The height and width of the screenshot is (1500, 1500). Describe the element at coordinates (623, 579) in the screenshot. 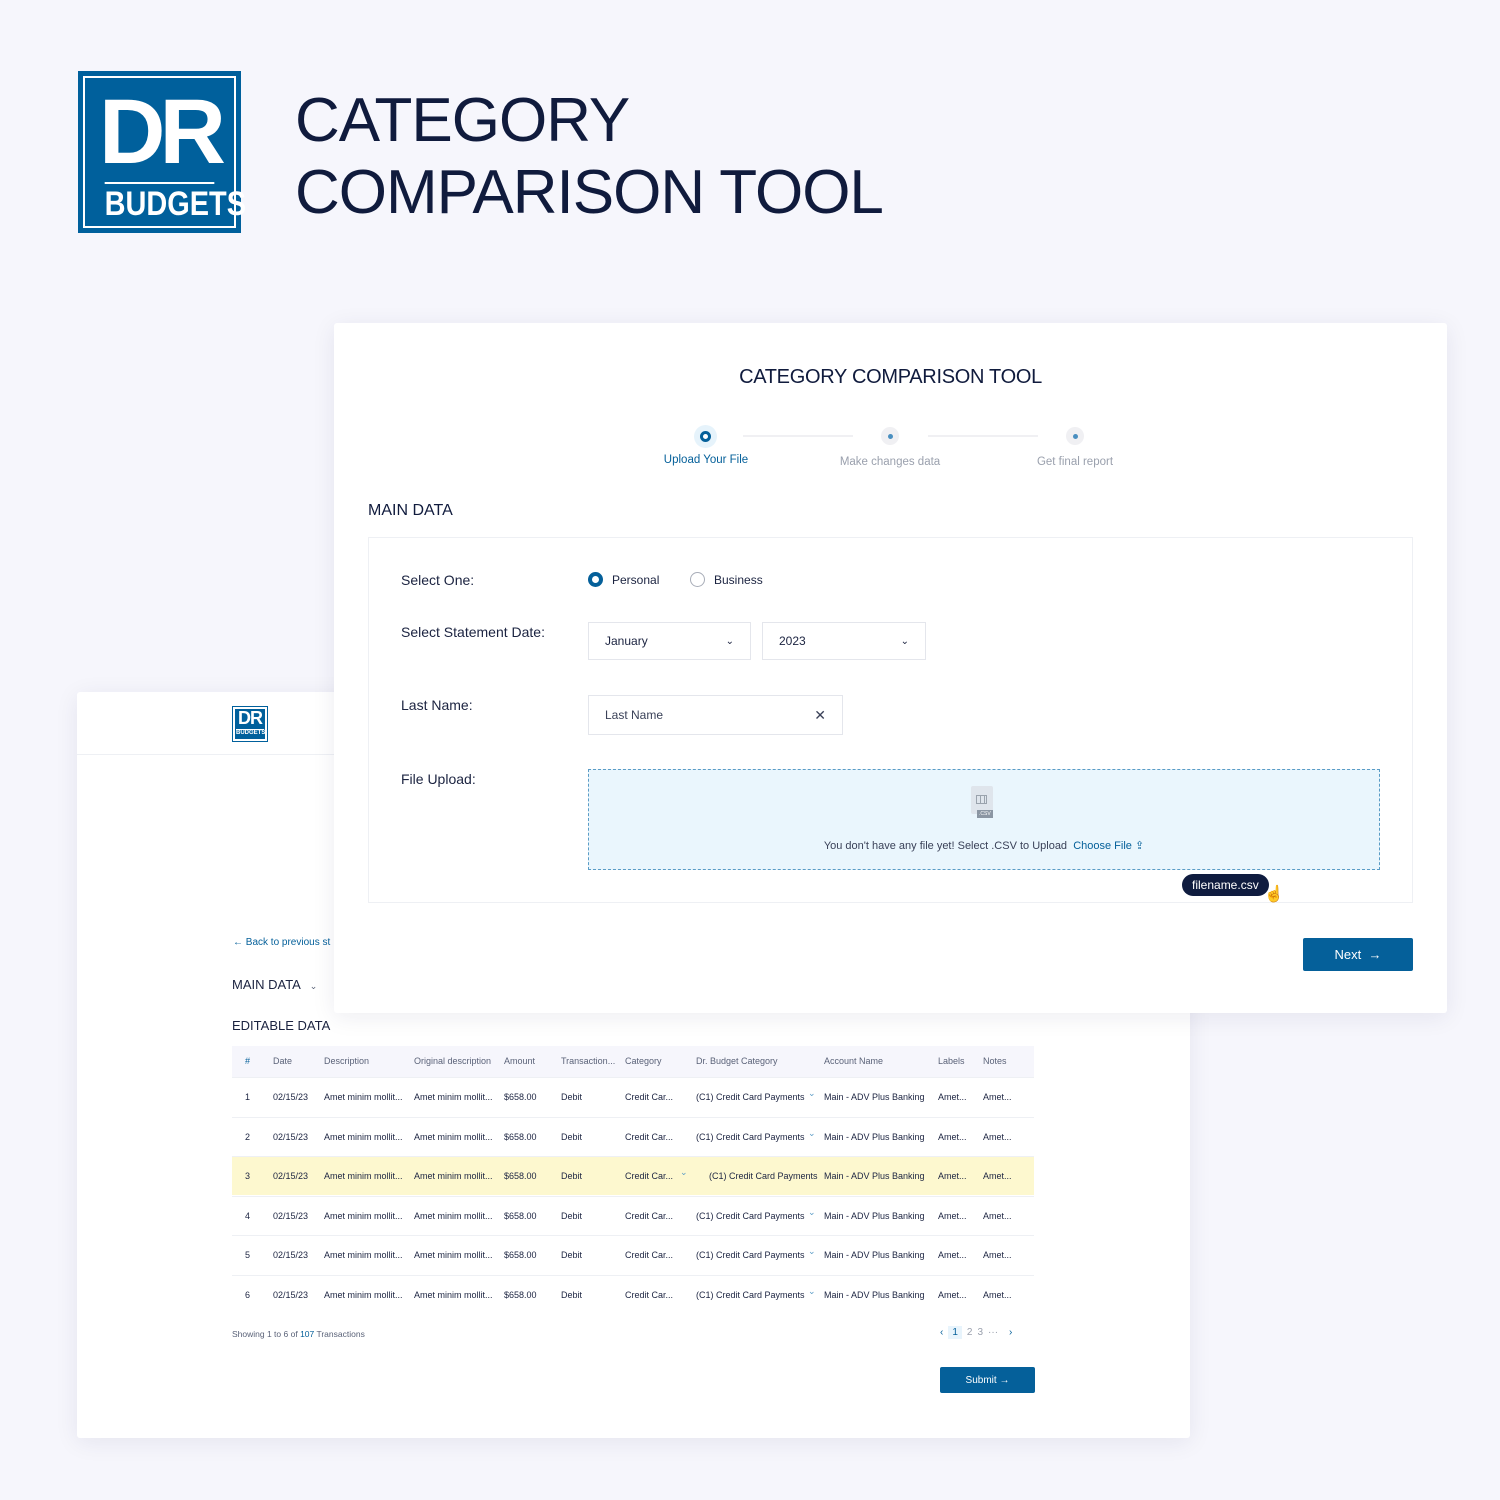

I see `radio-personal: Personal` at that location.